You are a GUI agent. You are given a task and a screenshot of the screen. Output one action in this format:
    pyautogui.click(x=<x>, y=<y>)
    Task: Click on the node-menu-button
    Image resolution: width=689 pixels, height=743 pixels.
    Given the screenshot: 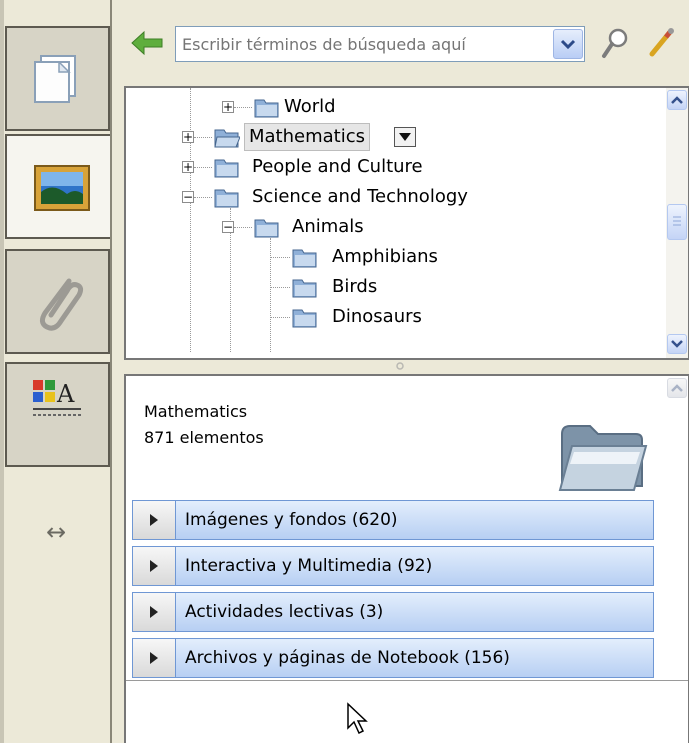 What is the action you would take?
    pyautogui.click(x=405, y=137)
    